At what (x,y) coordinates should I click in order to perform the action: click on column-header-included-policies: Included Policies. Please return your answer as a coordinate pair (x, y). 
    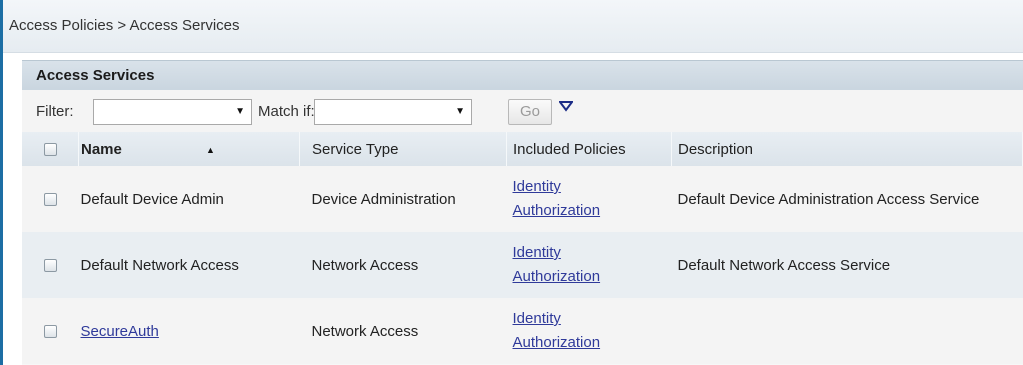
    Looking at the image, I should click on (589, 149).